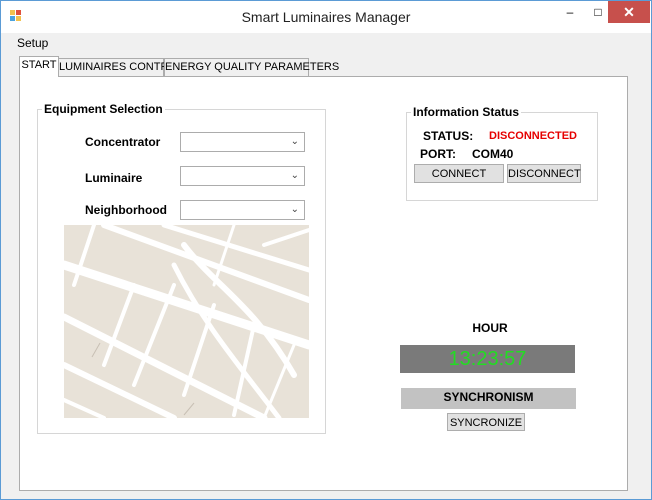 This screenshot has width=652, height=500. What do you see at coordinates (544, 173) in the screenshot?
I see `disconnect-button: DISCONNECT` at bounding box center [544, 173].